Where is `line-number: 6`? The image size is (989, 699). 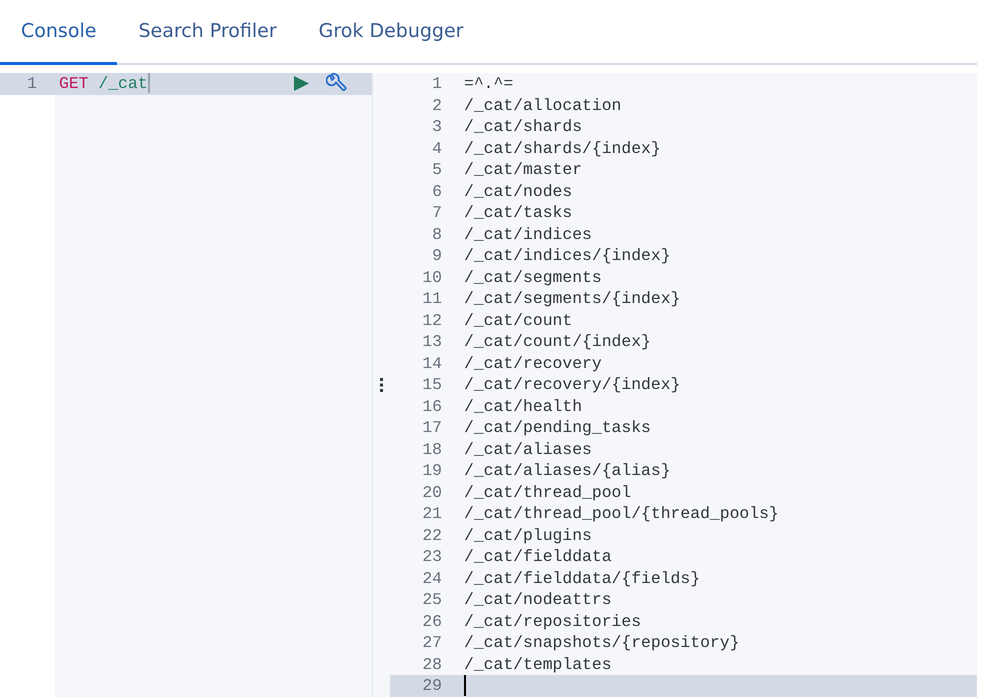 line-number: 6 is located at coordinates (437, 191).